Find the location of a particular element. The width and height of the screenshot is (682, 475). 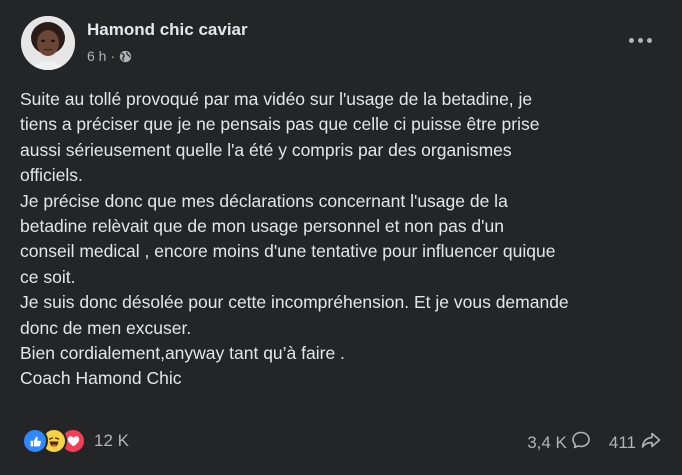

reactions-summary: 12 K is located at coordinates (75, 441).